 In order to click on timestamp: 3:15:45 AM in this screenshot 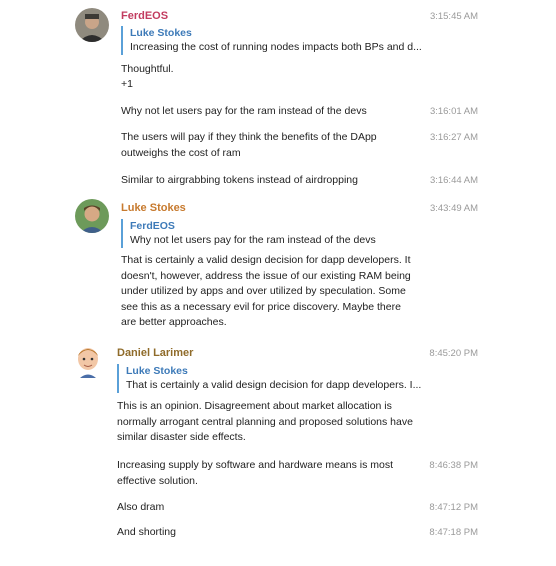, I will do `click(453, 16)`.